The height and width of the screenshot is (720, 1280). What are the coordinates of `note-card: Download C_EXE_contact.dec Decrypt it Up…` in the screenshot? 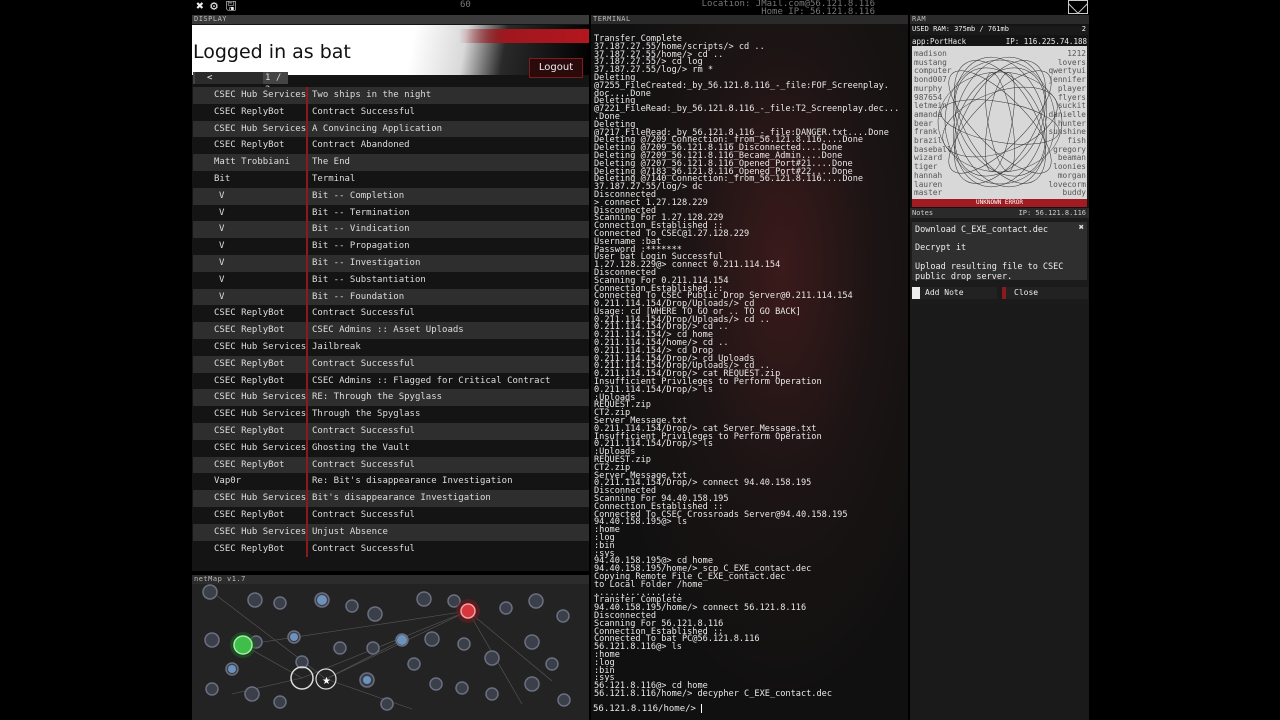 It's located at (999, 252).